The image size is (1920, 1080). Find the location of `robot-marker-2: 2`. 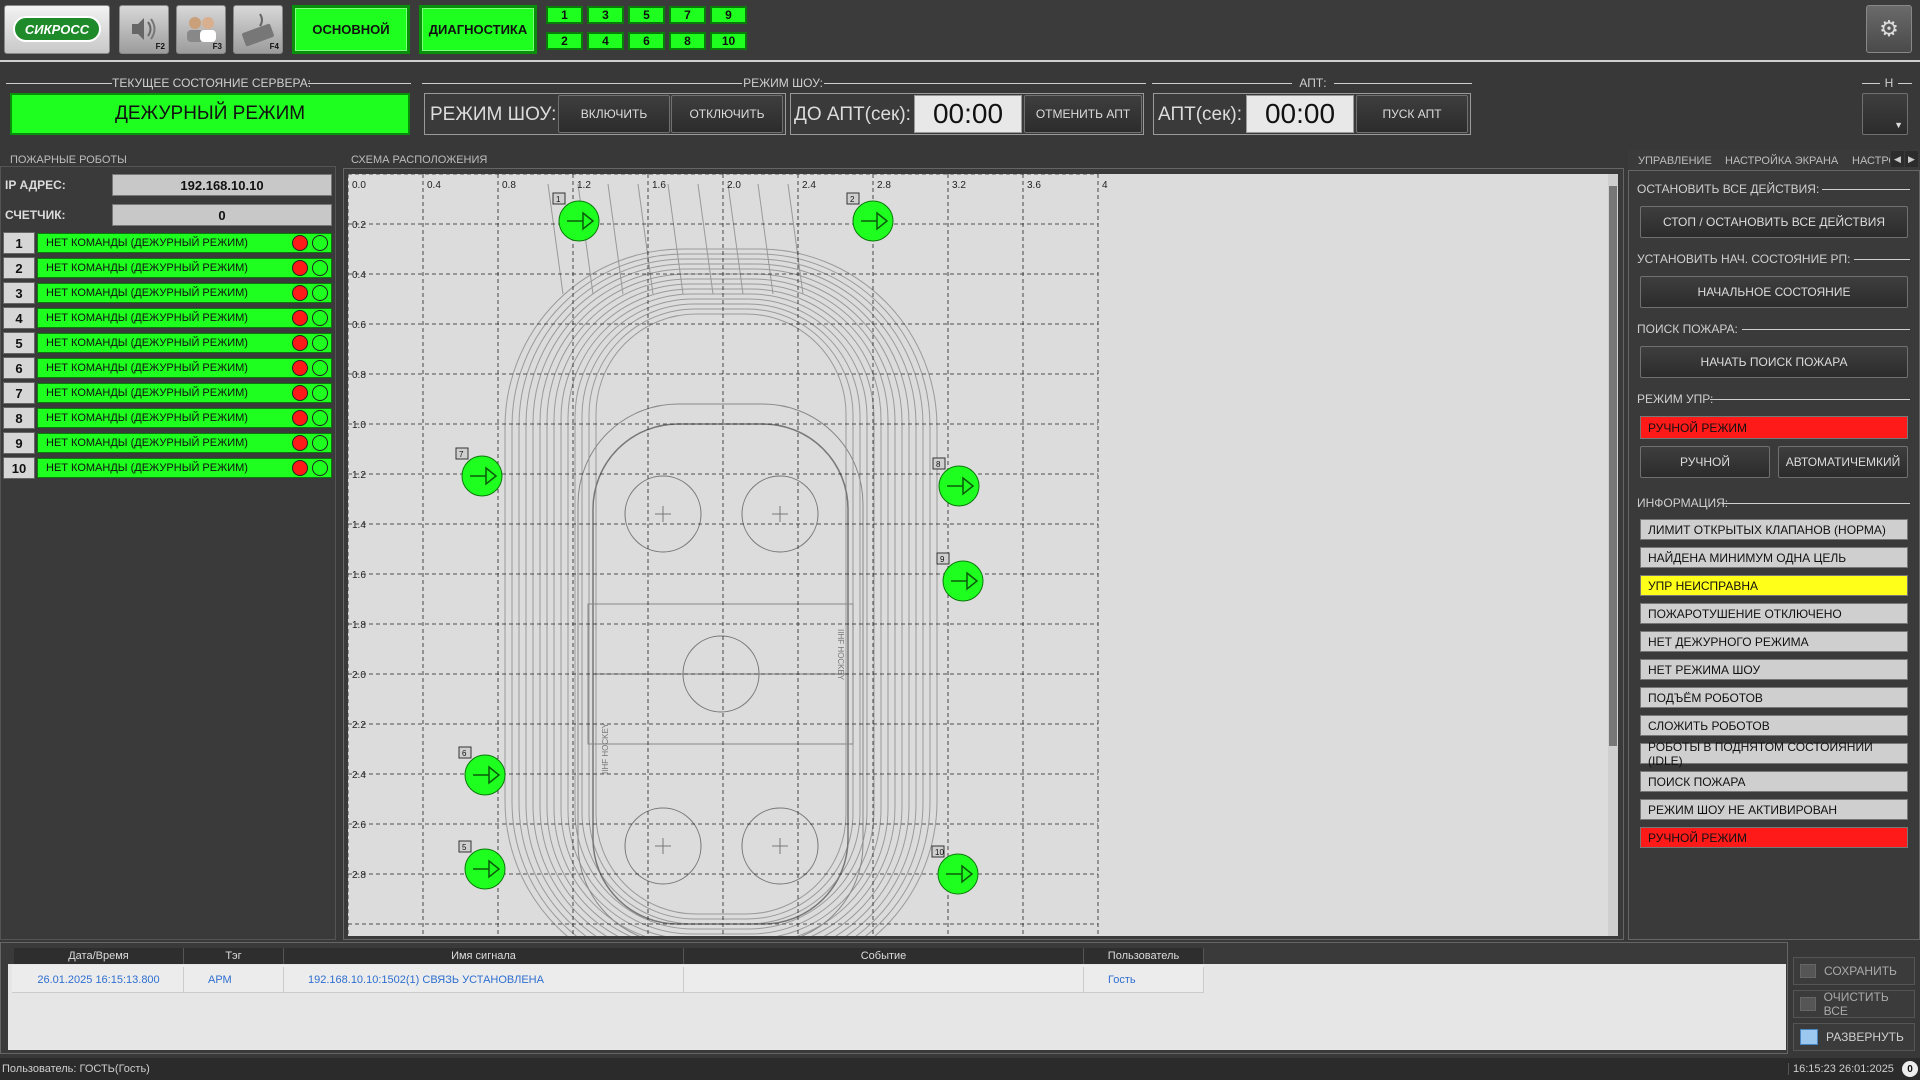

robot-marker-2: 2 is located at coordinates (870, 217).